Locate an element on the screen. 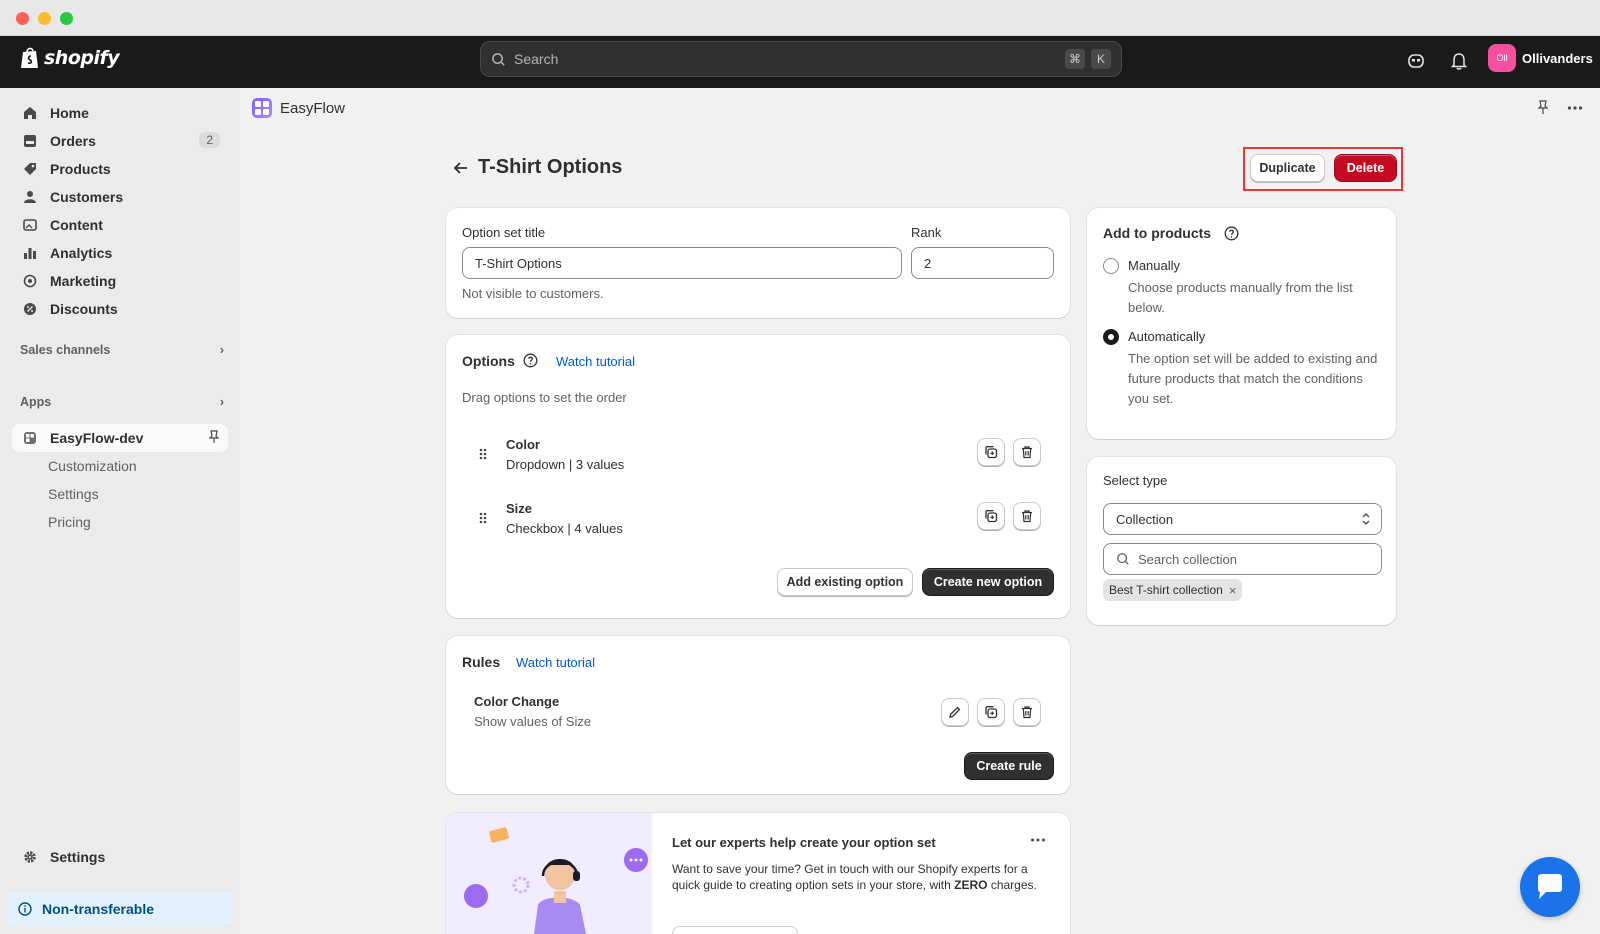 This screenshot has width=1600, height=934. manually-radio is located at coordinates (1111, 266).